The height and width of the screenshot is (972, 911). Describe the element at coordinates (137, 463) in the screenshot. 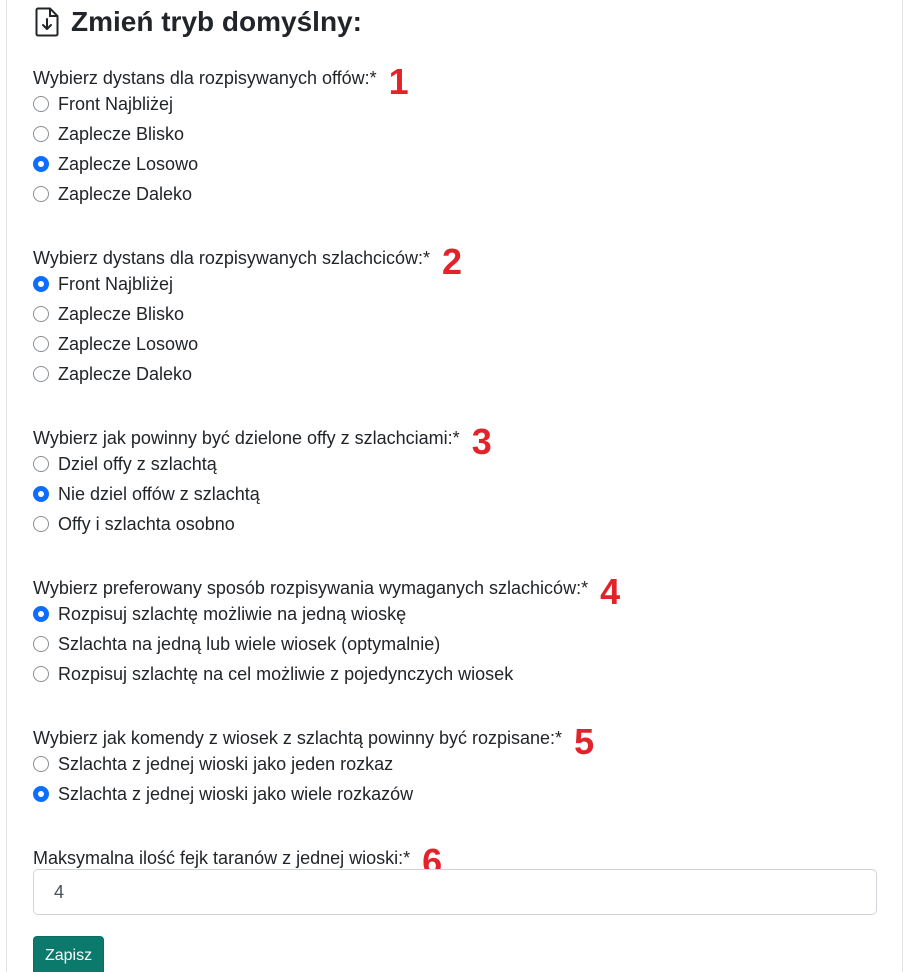

I see `radio-label: Dziel offy z szlachtą` at that location.